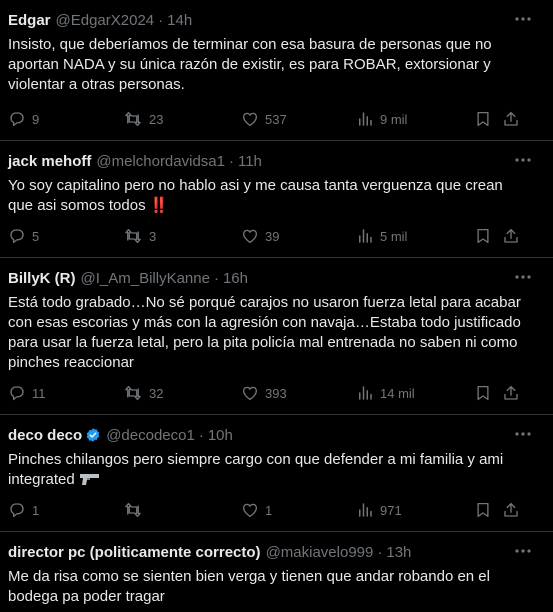 The image size is (553, 612). I want to click on pistol-emoji, so click(89, 479).